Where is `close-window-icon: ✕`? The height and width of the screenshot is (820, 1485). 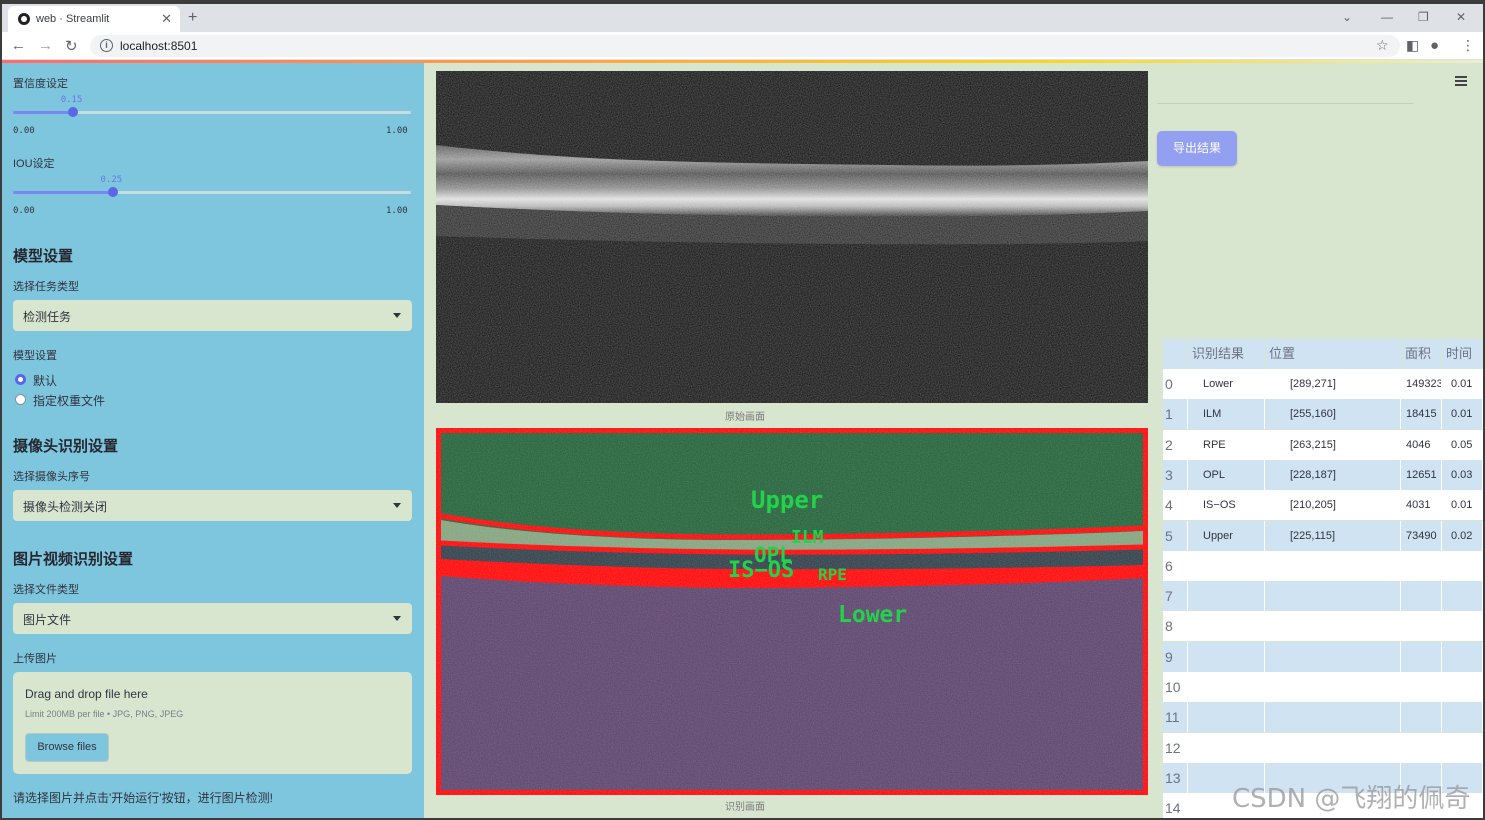 close-window-icon: ✕ is located at coordinates (1461, 17).